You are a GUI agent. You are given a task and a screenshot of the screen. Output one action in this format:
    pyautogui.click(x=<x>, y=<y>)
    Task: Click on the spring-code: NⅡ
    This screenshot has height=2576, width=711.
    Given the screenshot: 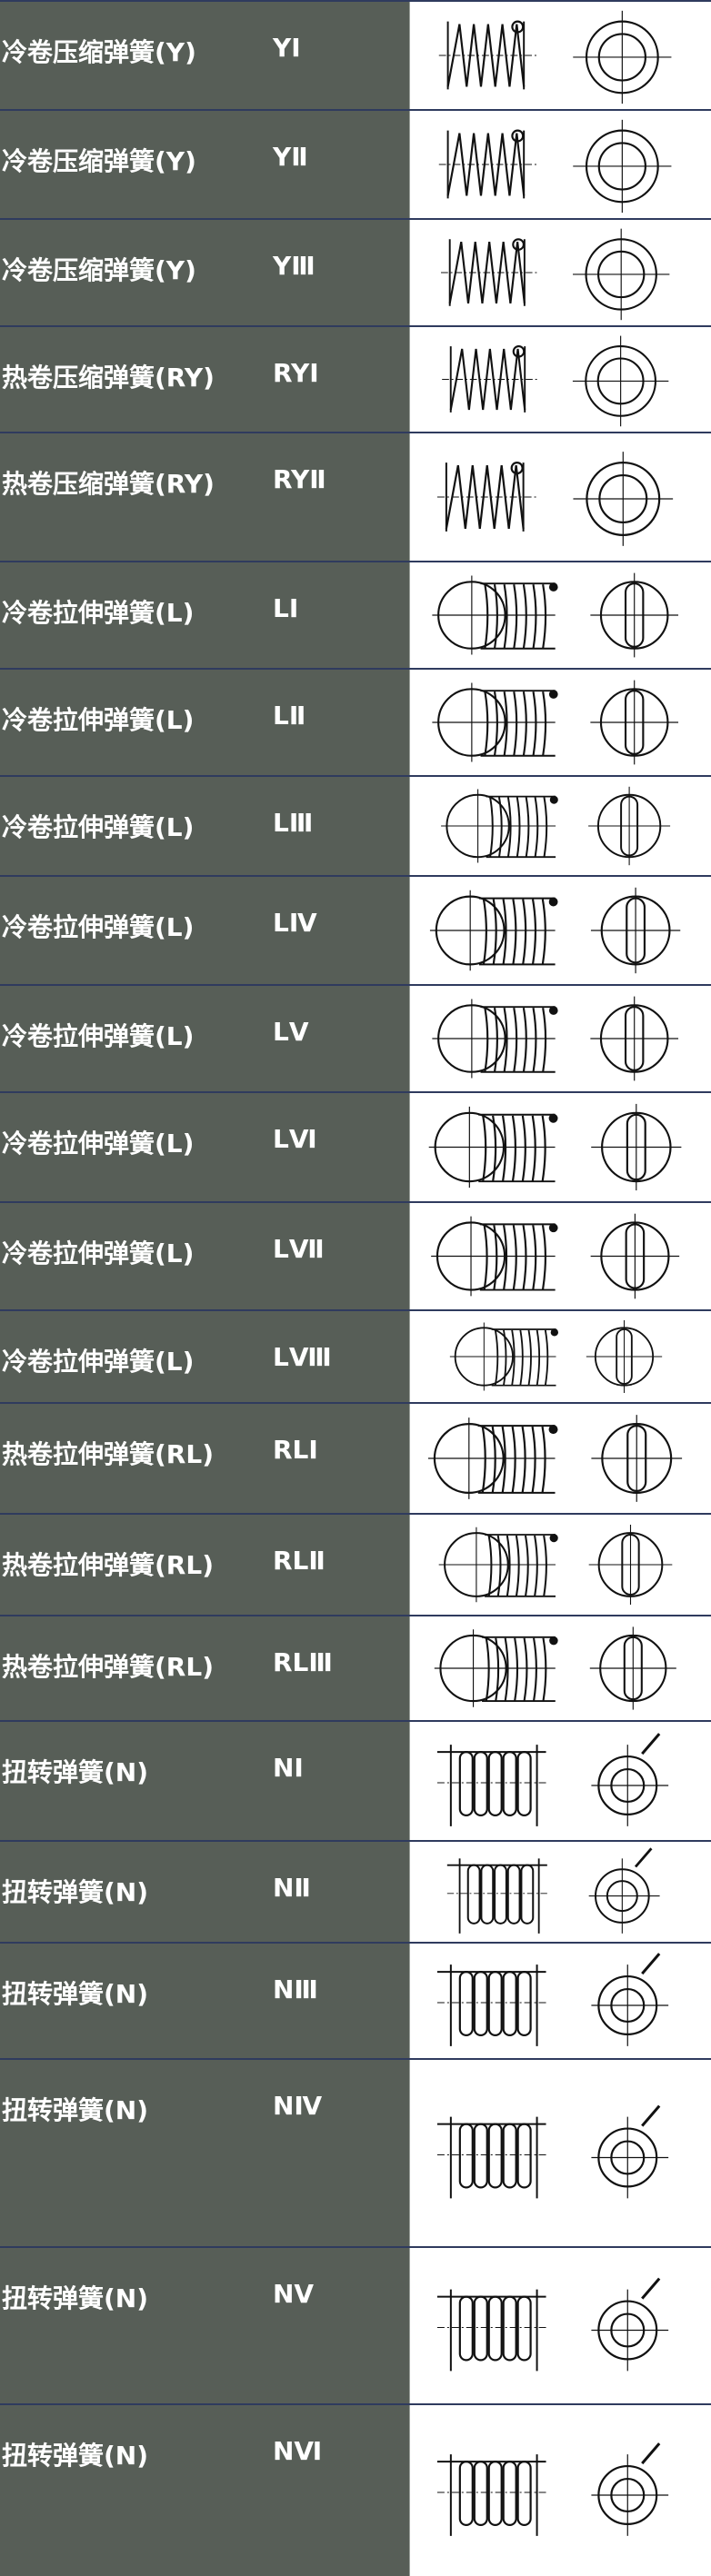 What is the action you would take?
    pyautogui.click(x=292, y=1888)
    